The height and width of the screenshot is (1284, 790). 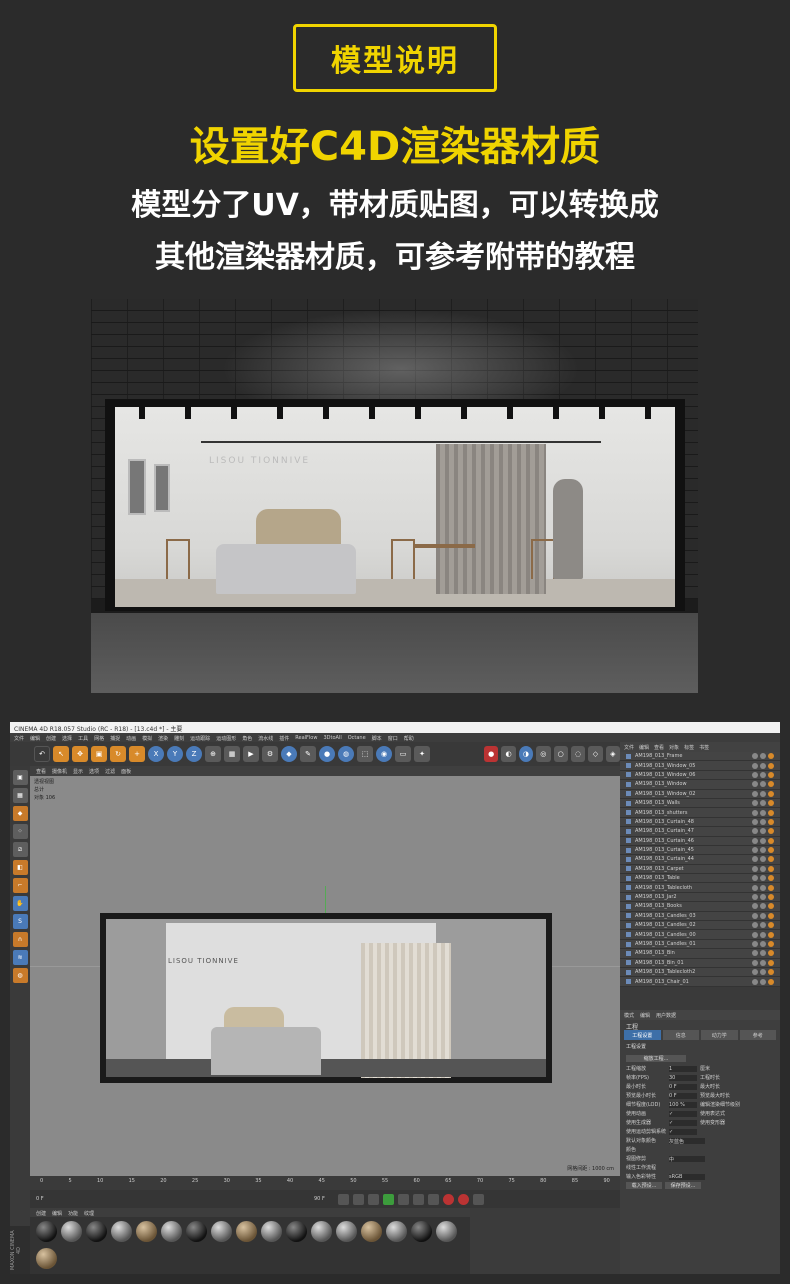 I want to click on attribute-value: 100 %, so click(x=683, y=1104).